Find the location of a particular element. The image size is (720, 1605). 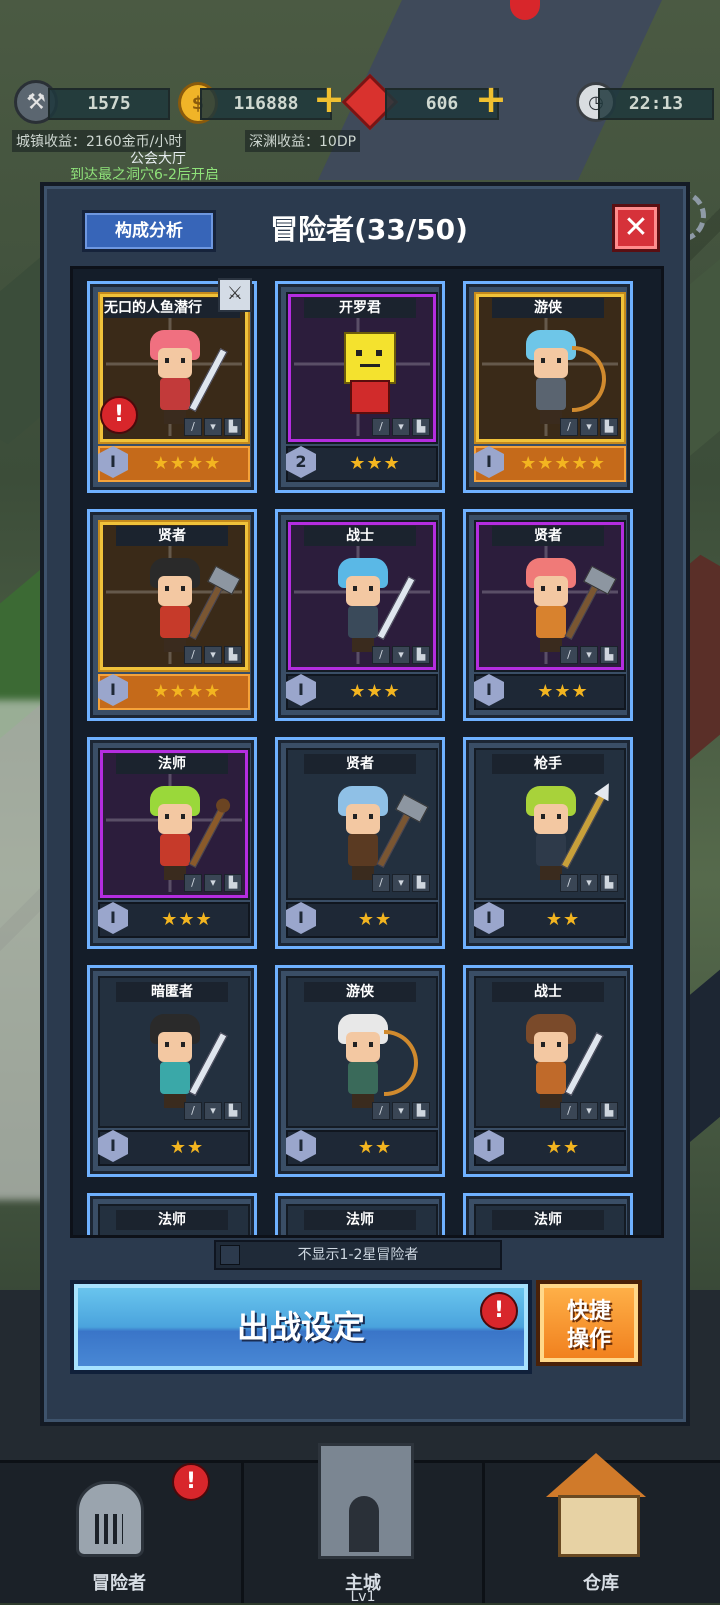

abyss-income-label: 深渊收益：10DP is located at coordinates (303, 141).